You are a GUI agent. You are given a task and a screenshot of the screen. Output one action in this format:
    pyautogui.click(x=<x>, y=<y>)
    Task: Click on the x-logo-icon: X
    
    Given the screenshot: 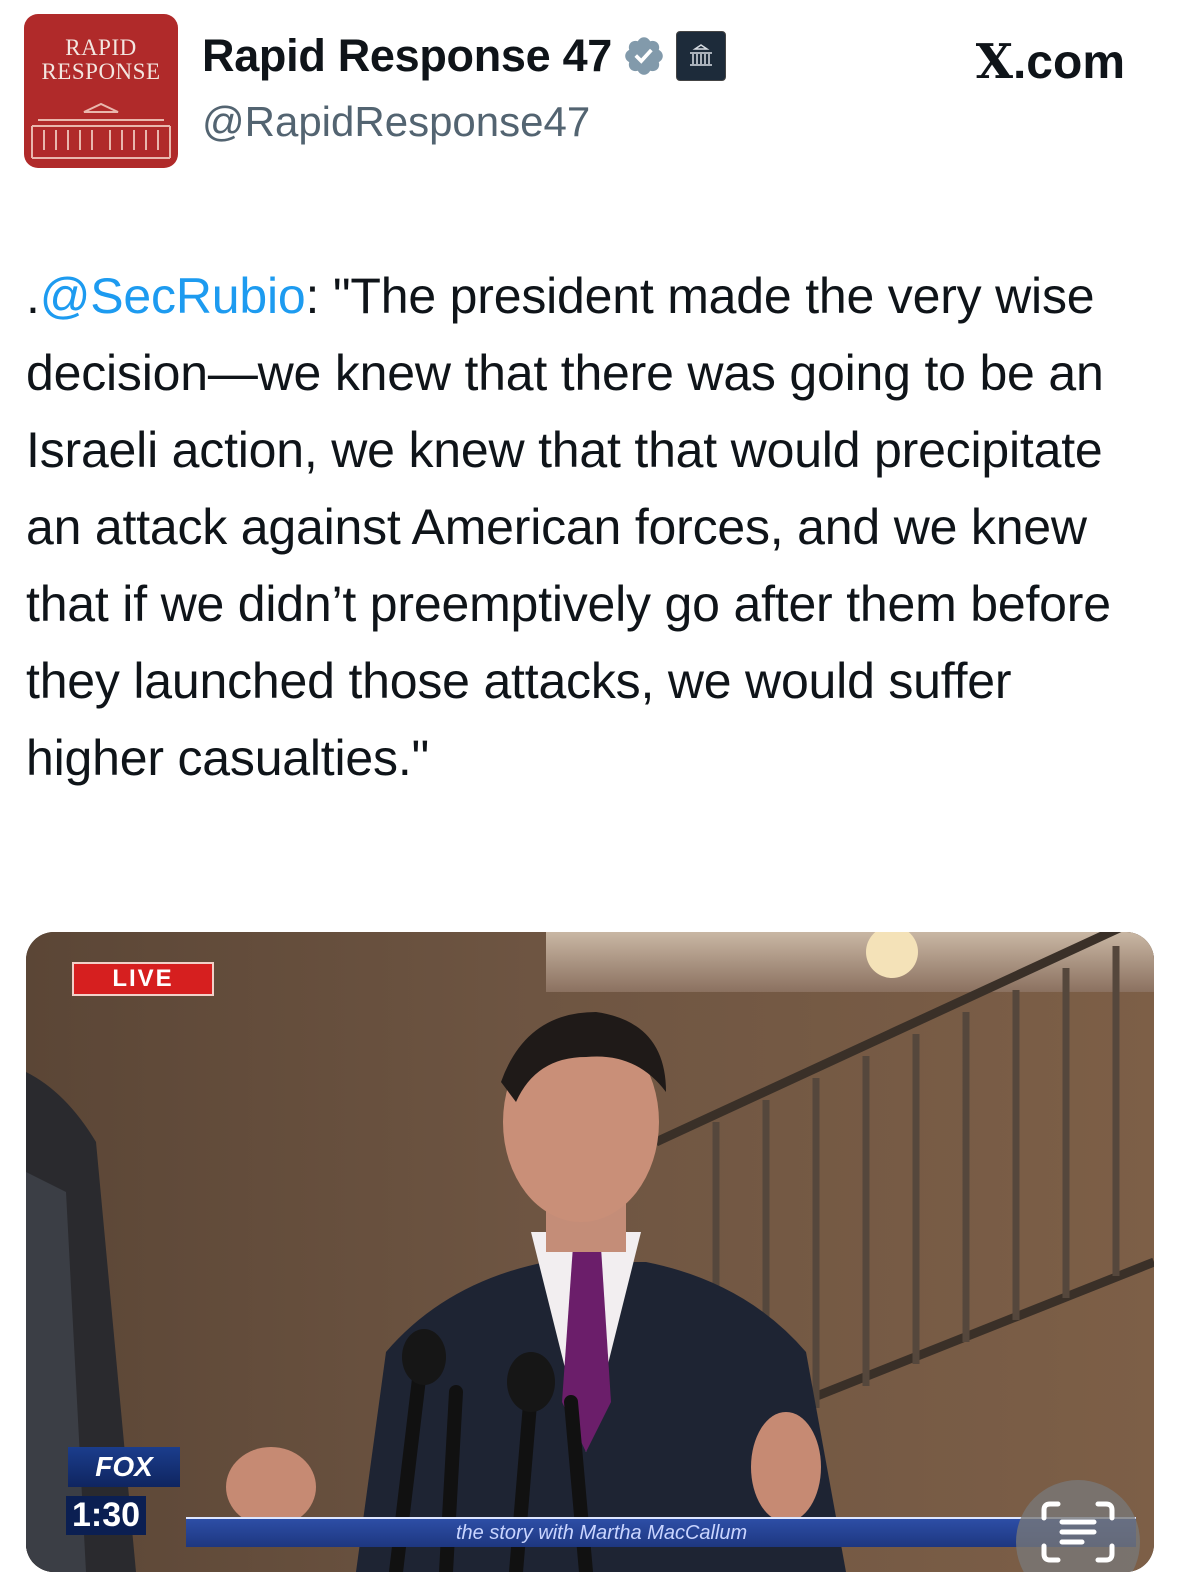 What is the action you would take?
    pyautogui.click(x=994, y=62)
    